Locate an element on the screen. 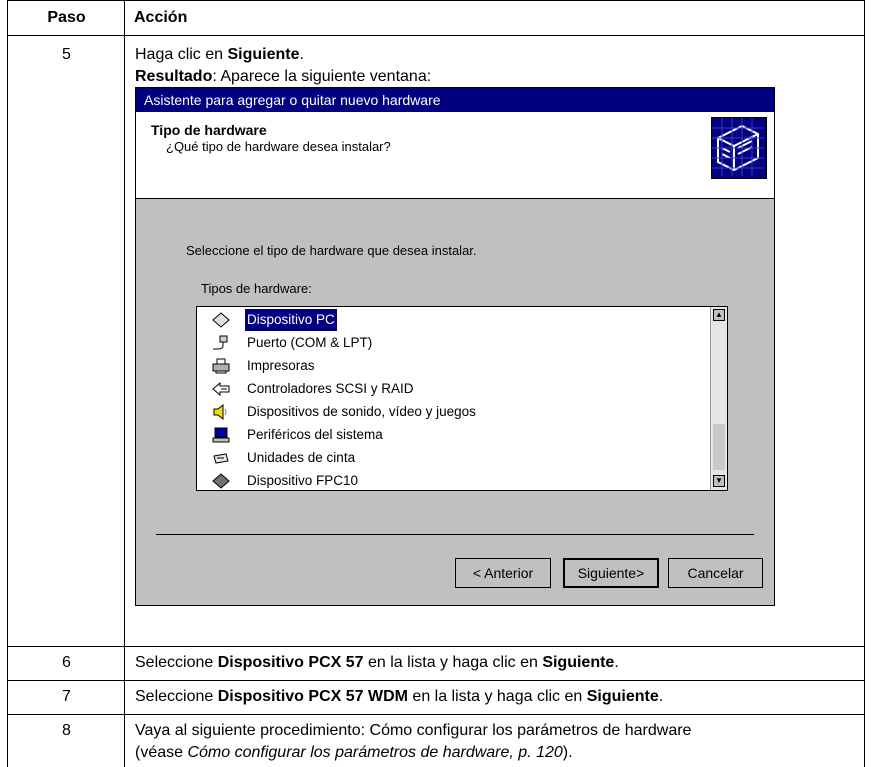  header-title: Tipo de hardware is located at coordinates (209, 130).